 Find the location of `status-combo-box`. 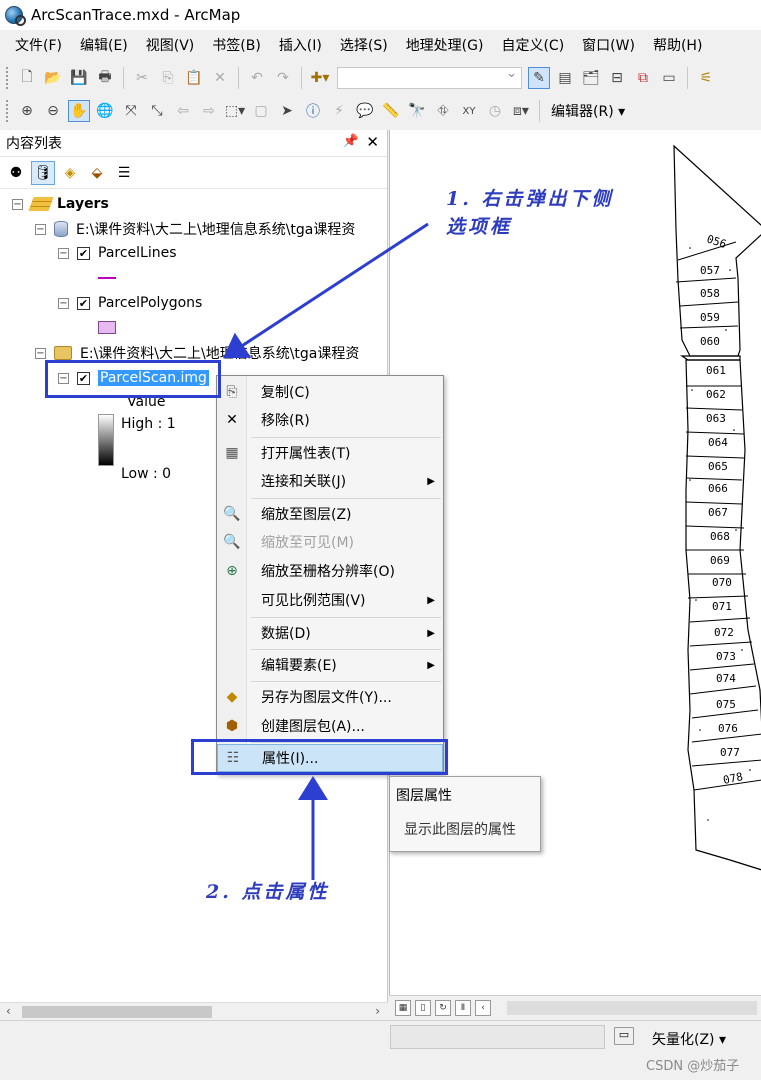

status-combo-box is located at coordinates (497, 1037).